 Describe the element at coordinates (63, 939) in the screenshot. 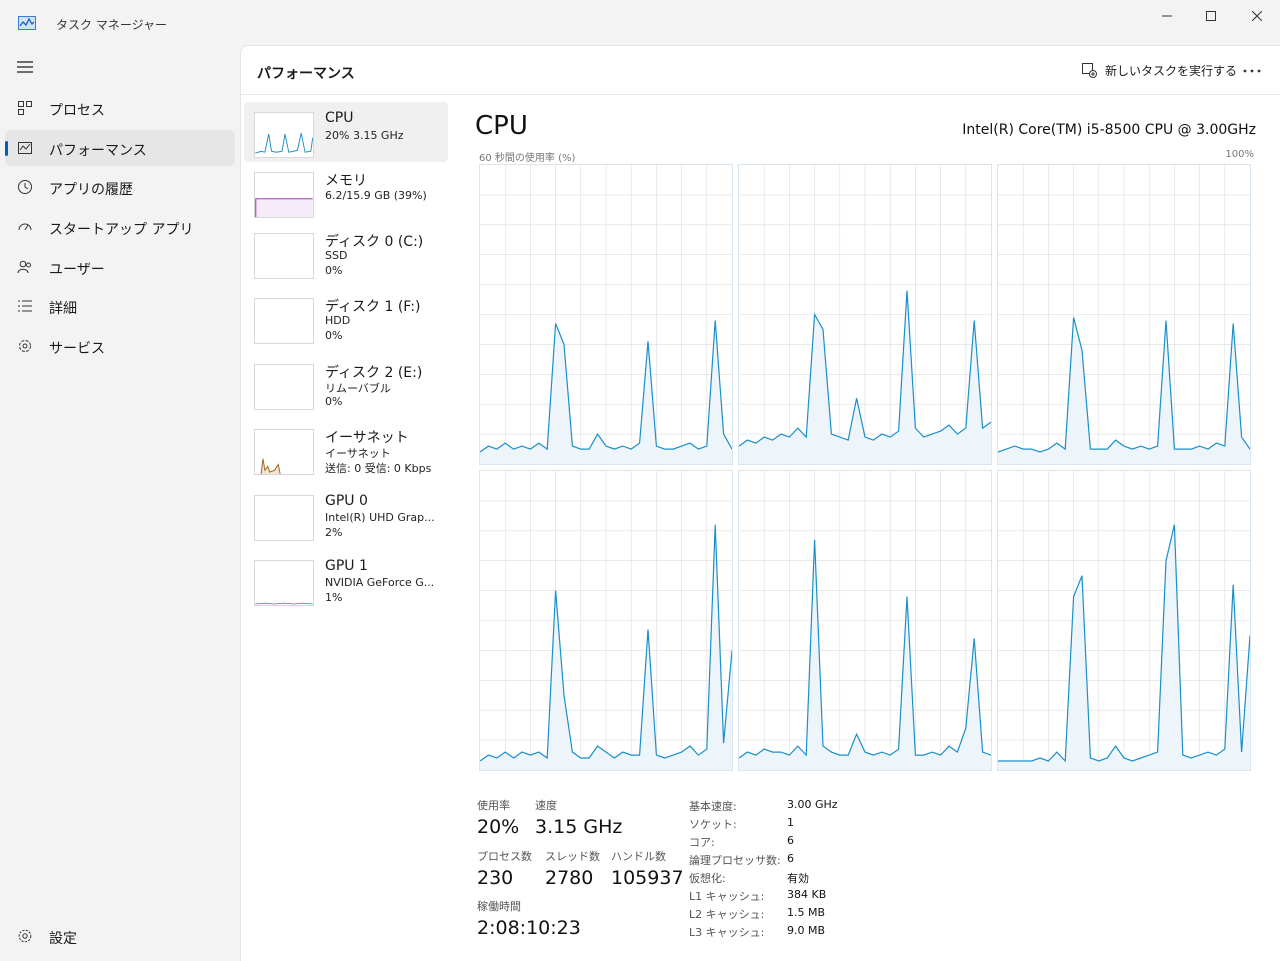

I see `nav-label-settings: 設定` at that location.